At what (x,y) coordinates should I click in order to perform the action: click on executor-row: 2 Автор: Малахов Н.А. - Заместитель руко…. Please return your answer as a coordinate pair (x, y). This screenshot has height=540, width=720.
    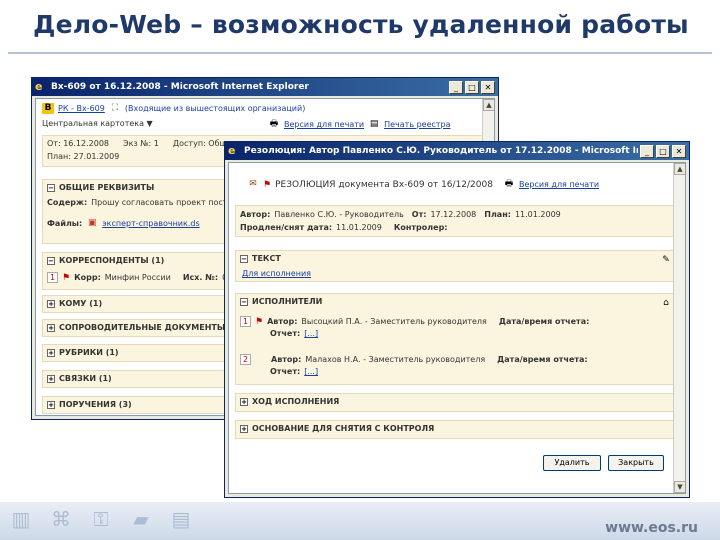
    Looking at the image, I should click on (414, 359).